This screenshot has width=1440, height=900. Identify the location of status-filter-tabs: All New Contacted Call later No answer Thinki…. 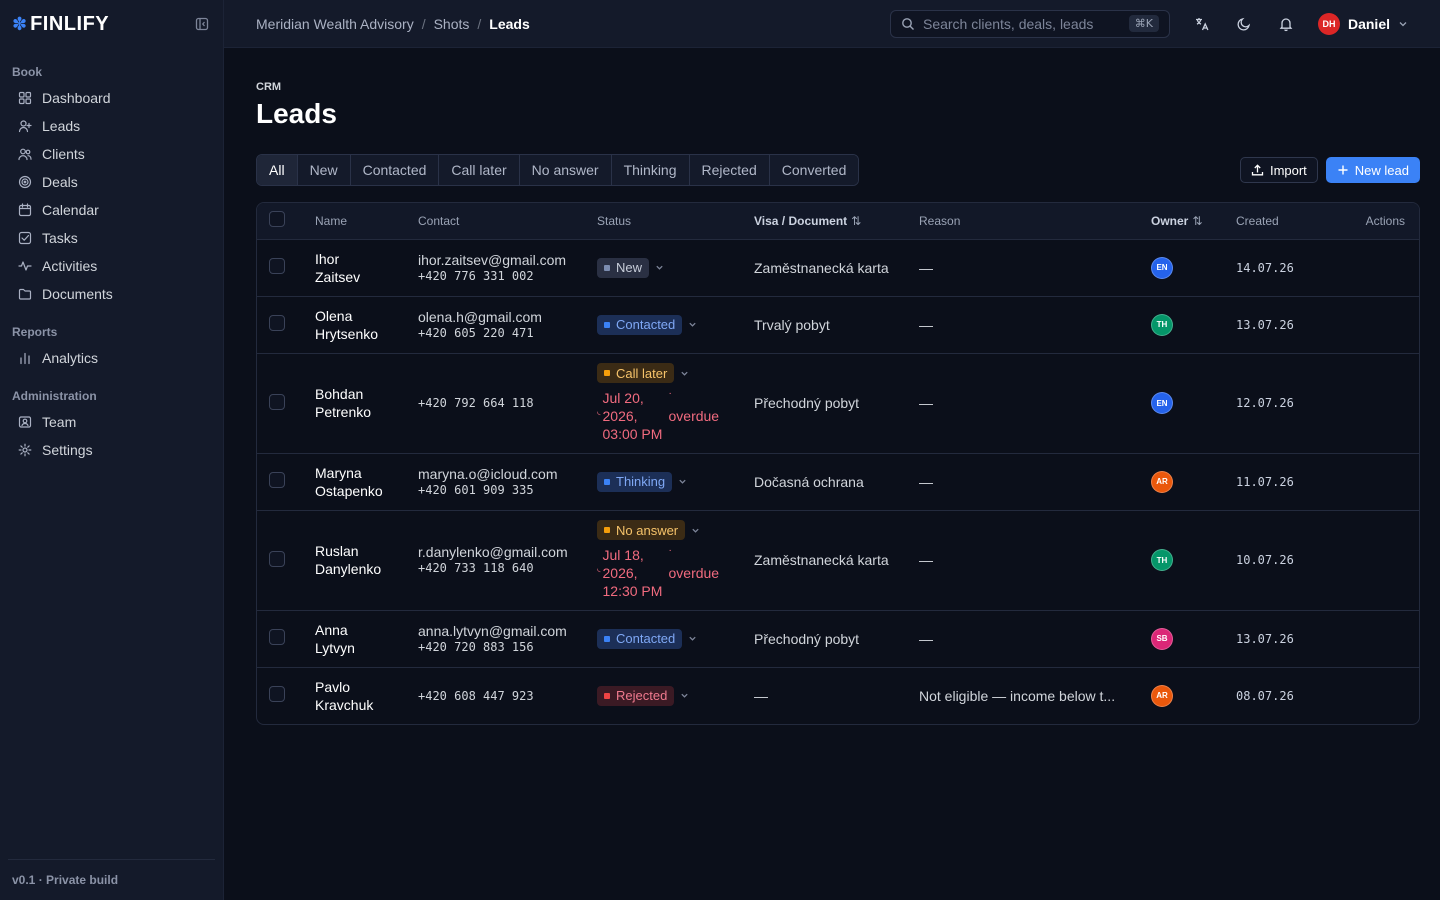
(558, 170).